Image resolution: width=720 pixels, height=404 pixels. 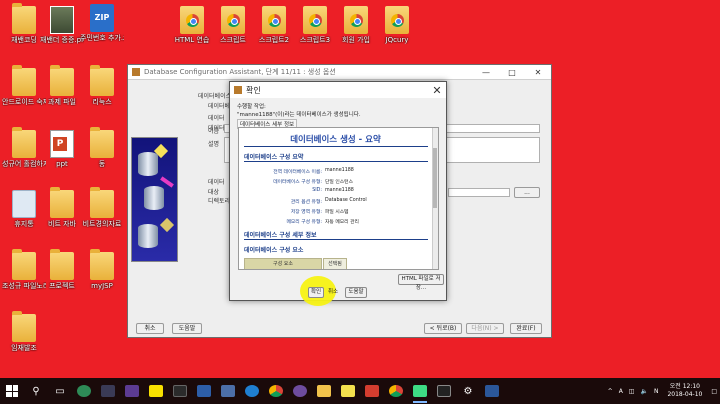 I want to click on desktop-icon-folder: 동, so click(x=102, y=152).